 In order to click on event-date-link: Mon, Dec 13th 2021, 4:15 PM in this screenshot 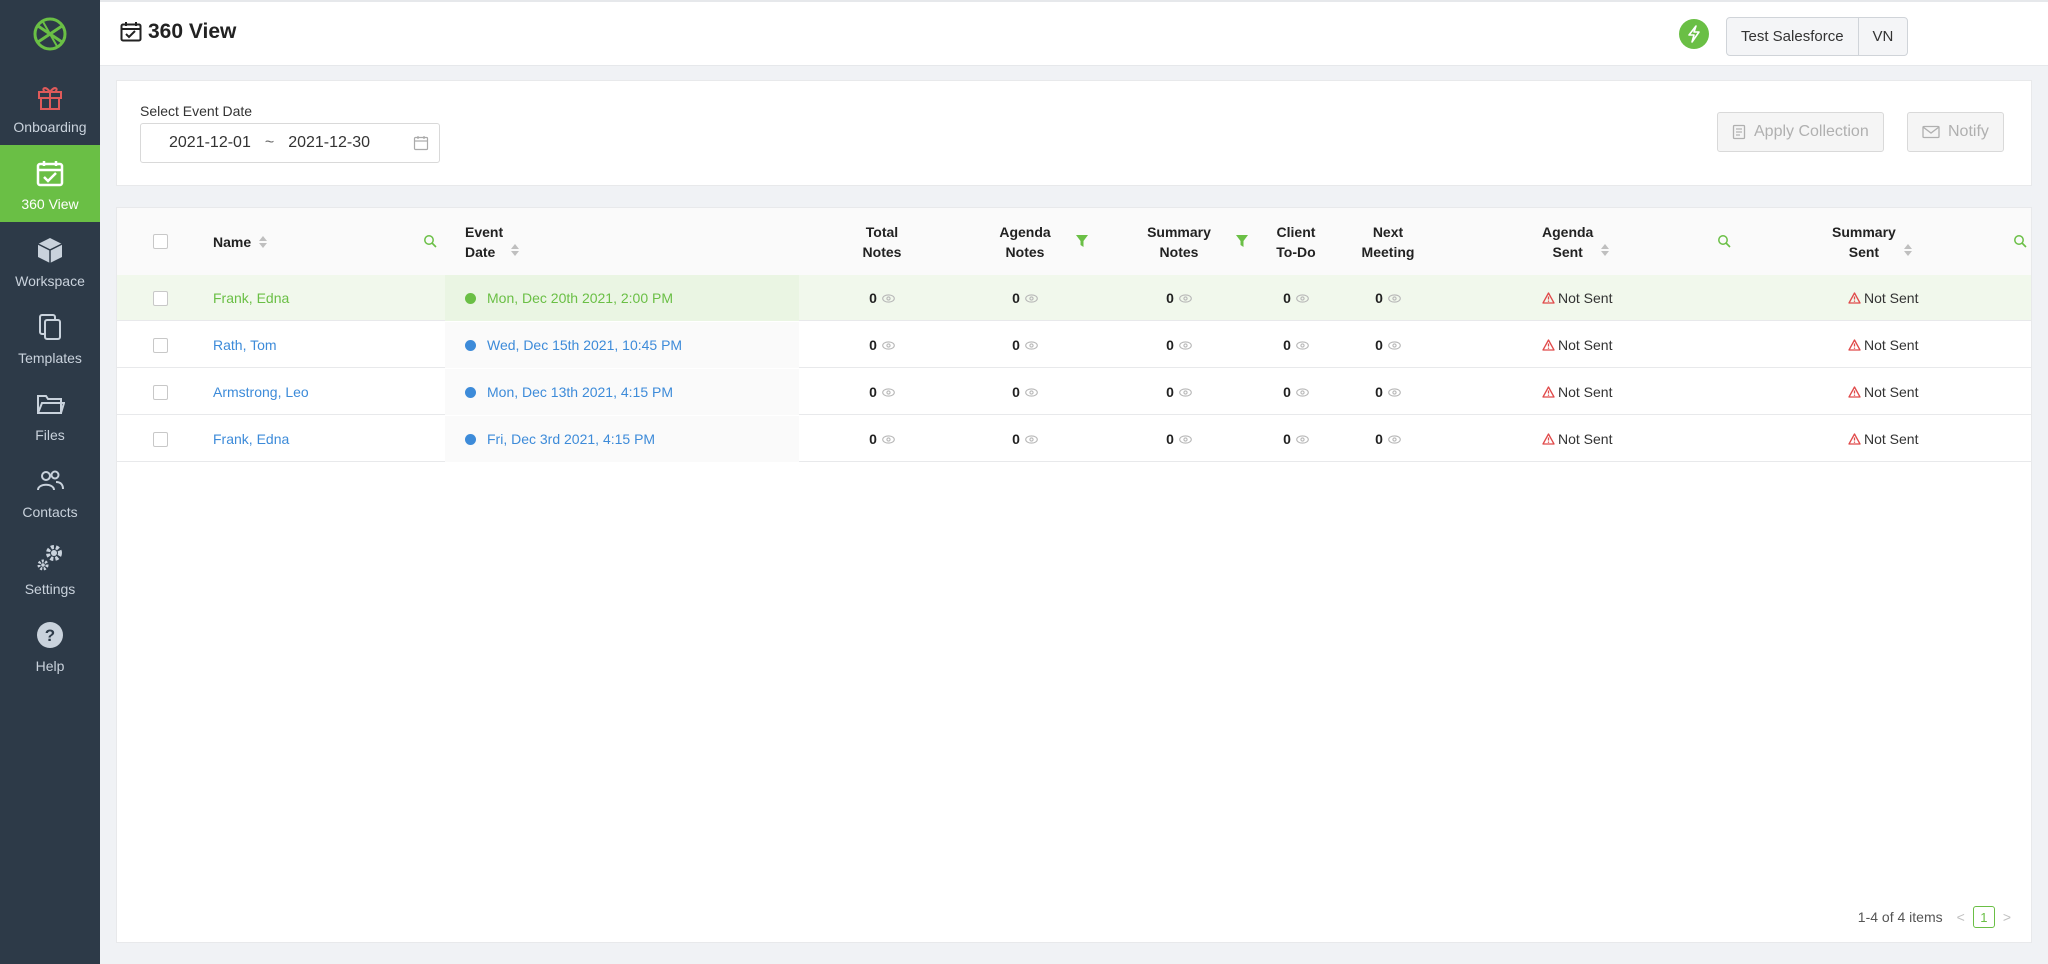, I will do `click(580, 392)`.